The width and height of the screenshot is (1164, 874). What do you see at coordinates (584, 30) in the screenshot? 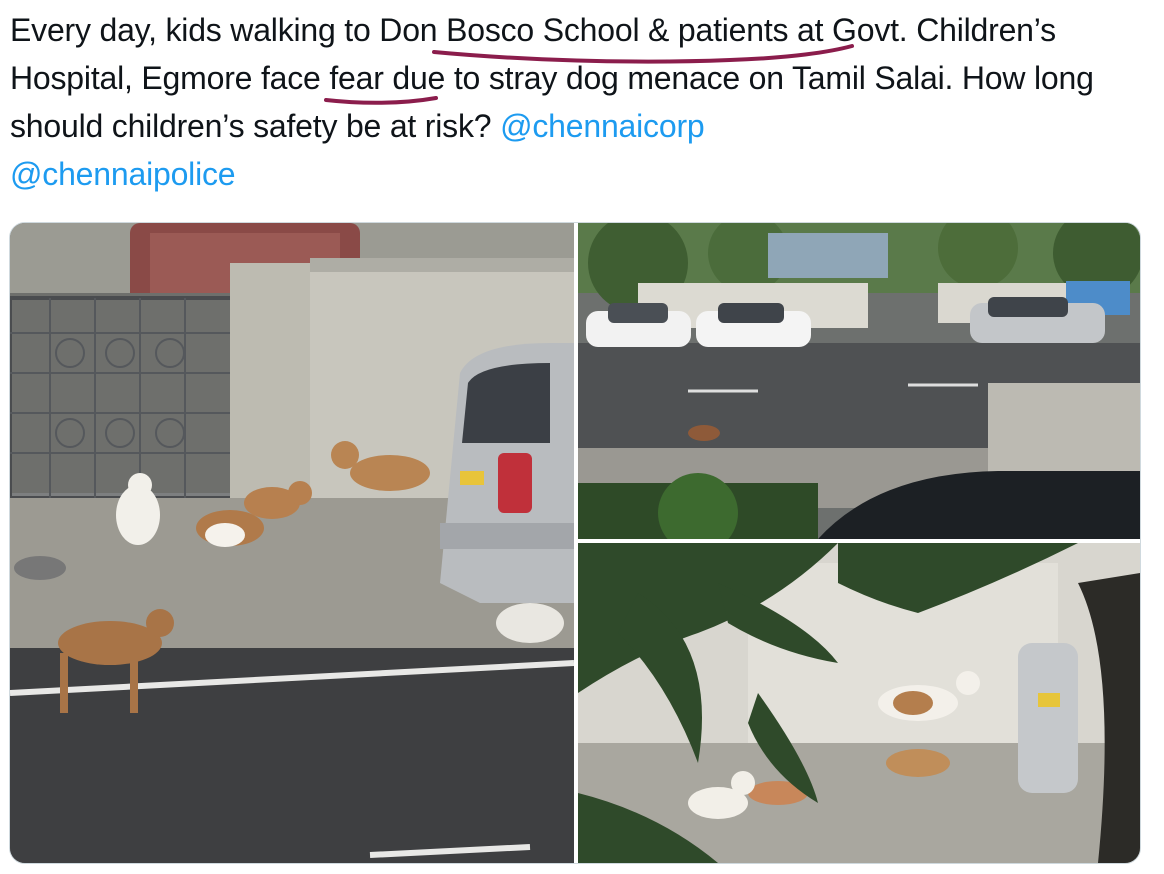
I see `underlined-school-phrase: Don Bosco School & patients` at bounding box center [584, 30].